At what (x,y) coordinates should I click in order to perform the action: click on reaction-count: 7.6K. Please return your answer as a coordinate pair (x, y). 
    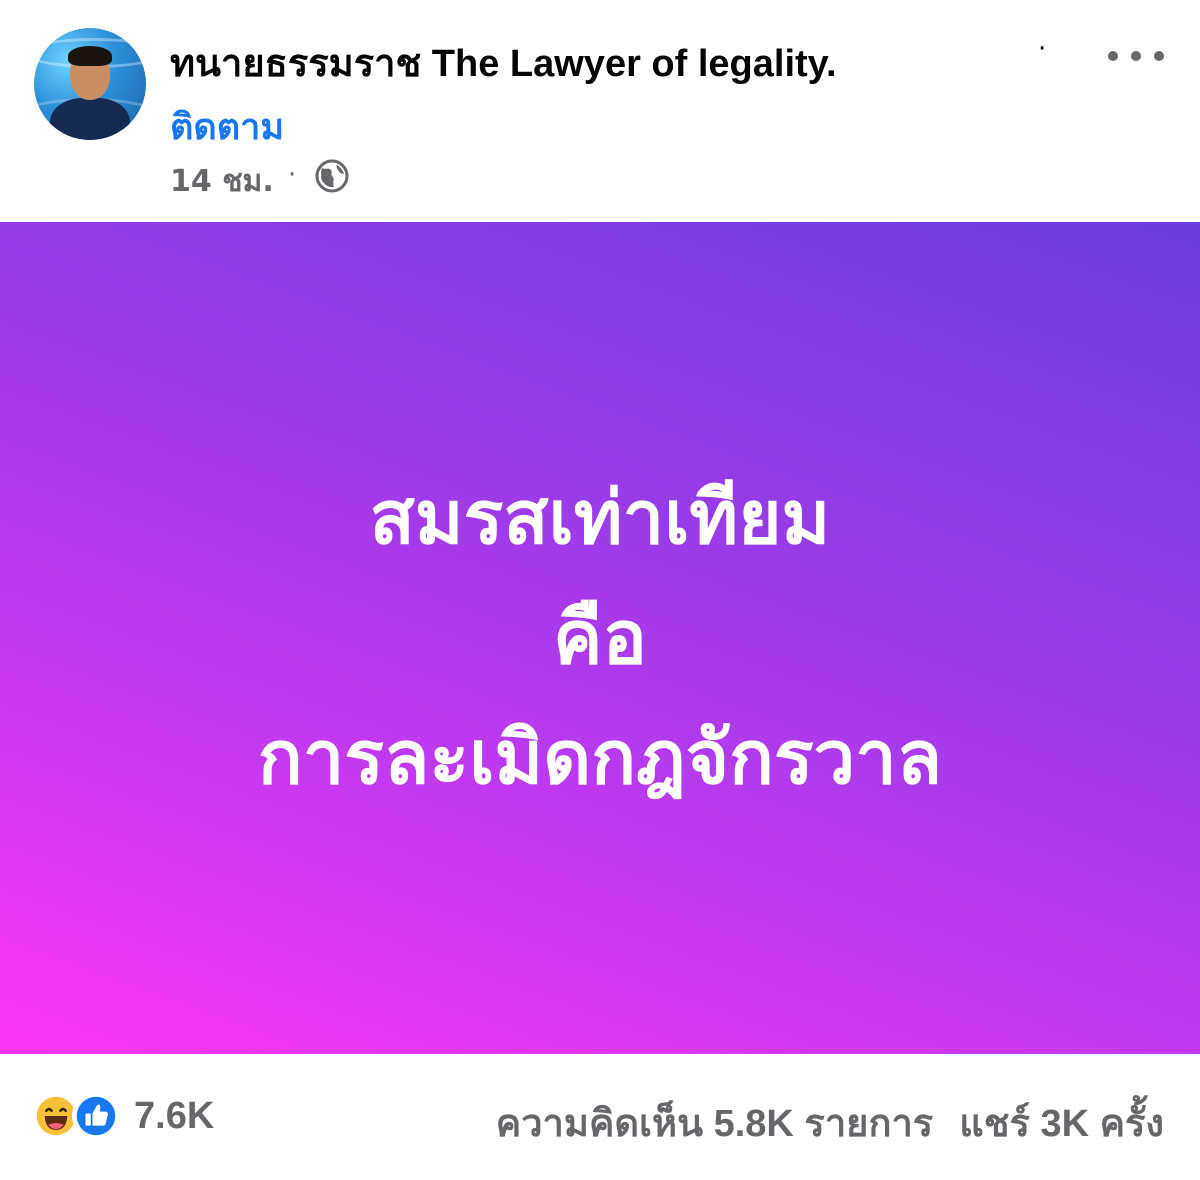
    Looking at the image, I should click on (174, 1115).